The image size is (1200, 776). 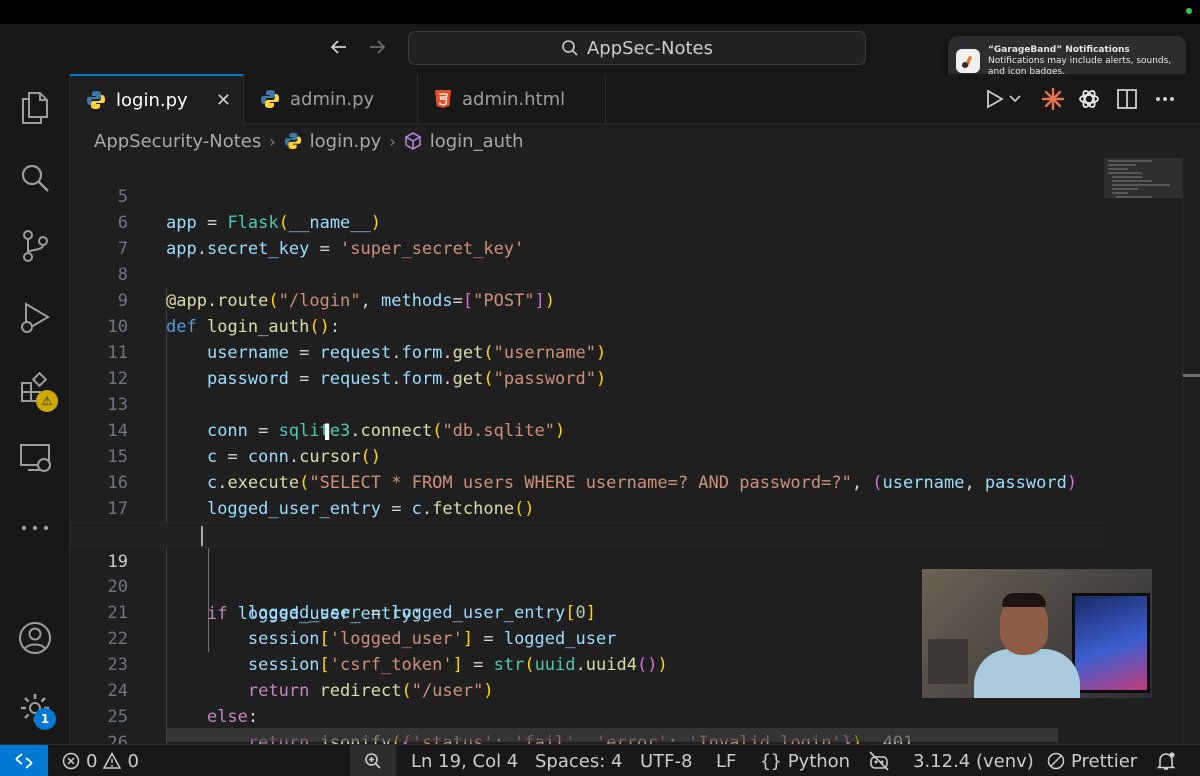 I want to click on files-icon, so click(x=35, y=108).